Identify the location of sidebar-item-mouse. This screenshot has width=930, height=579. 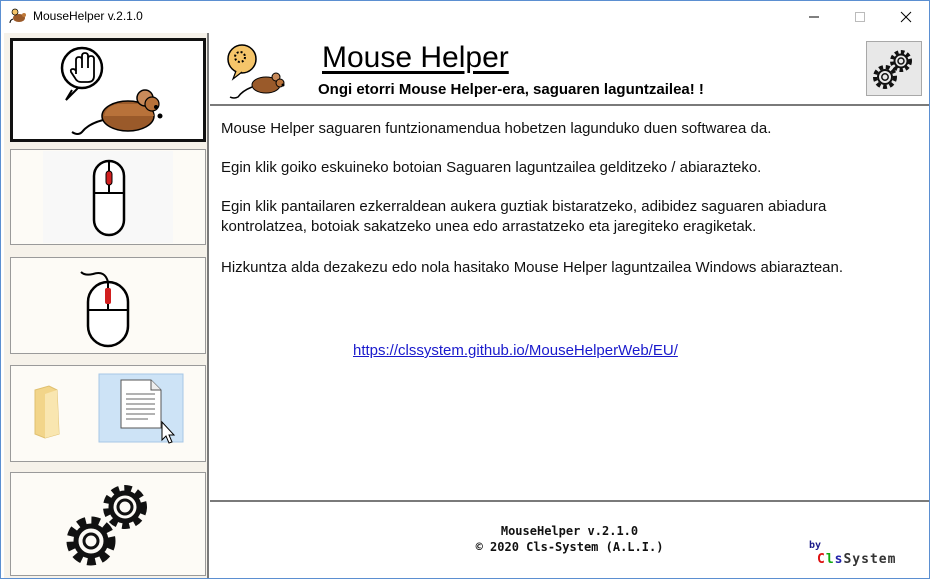
(108, 197).